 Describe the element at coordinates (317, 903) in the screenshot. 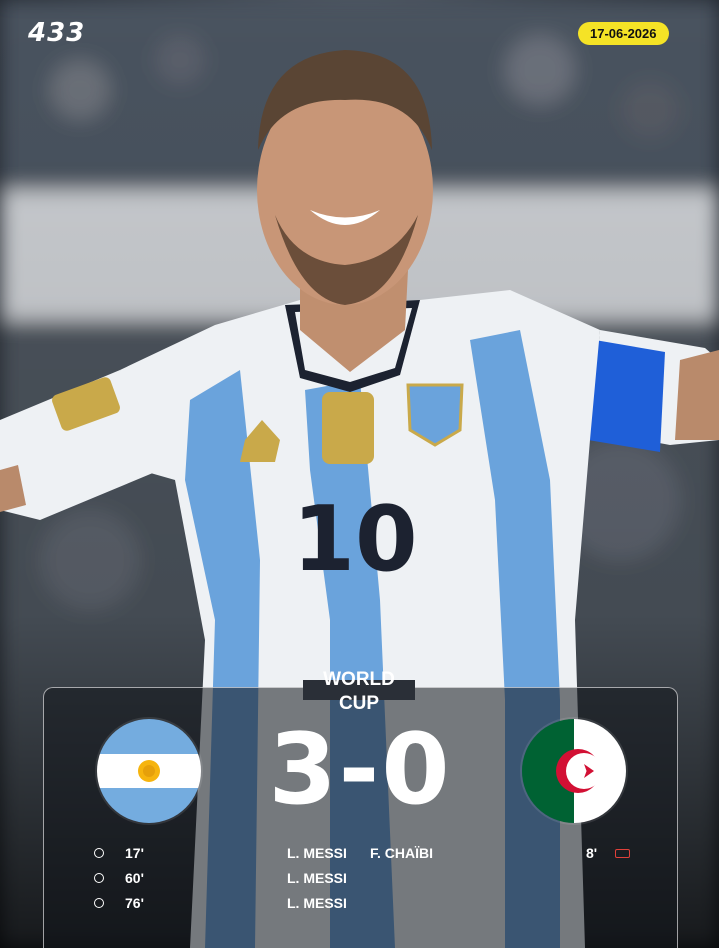

I see `goal-scorer-3: L. MESSI` at that location.